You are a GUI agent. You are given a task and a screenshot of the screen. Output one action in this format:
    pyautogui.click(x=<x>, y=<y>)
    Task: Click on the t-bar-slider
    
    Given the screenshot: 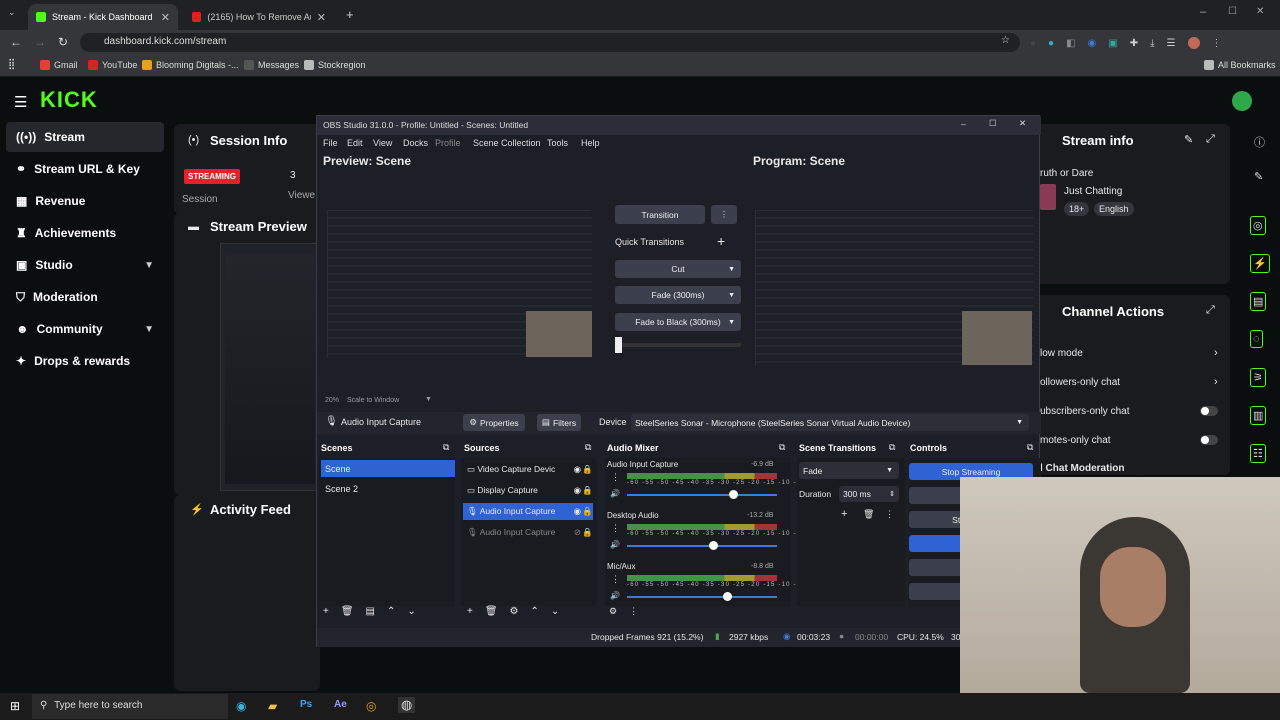 What is the action you would take?
    pyautogui.click(x=678, y=345)
    